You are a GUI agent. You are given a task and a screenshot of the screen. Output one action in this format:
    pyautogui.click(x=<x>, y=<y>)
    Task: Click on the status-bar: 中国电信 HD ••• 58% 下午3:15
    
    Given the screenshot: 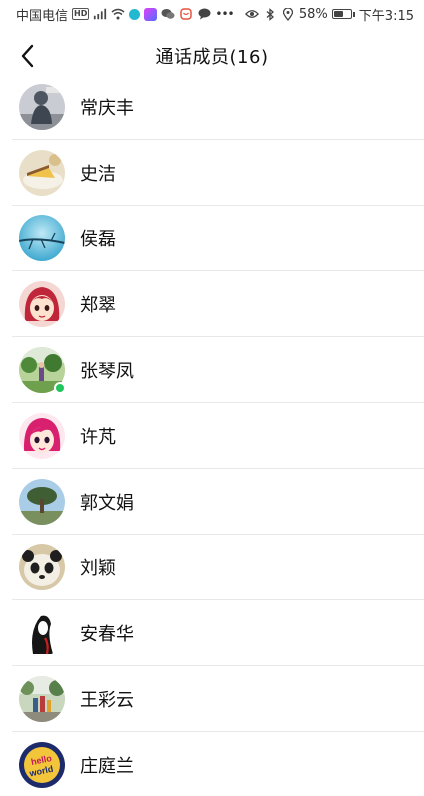 What is the action you would take?
    pyautogui.click(x=212, y=14)
    